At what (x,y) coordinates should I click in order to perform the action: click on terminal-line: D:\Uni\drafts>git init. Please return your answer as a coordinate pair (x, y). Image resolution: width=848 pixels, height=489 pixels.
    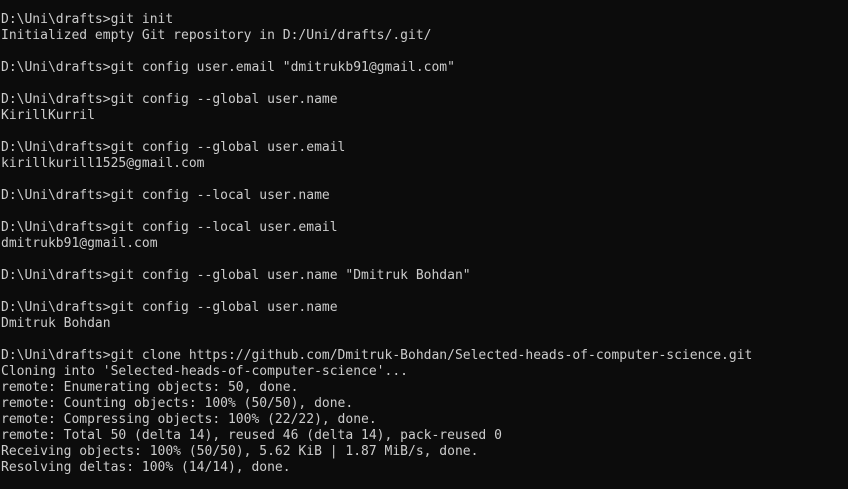
    Looking at the image, I should click on (87, 19).